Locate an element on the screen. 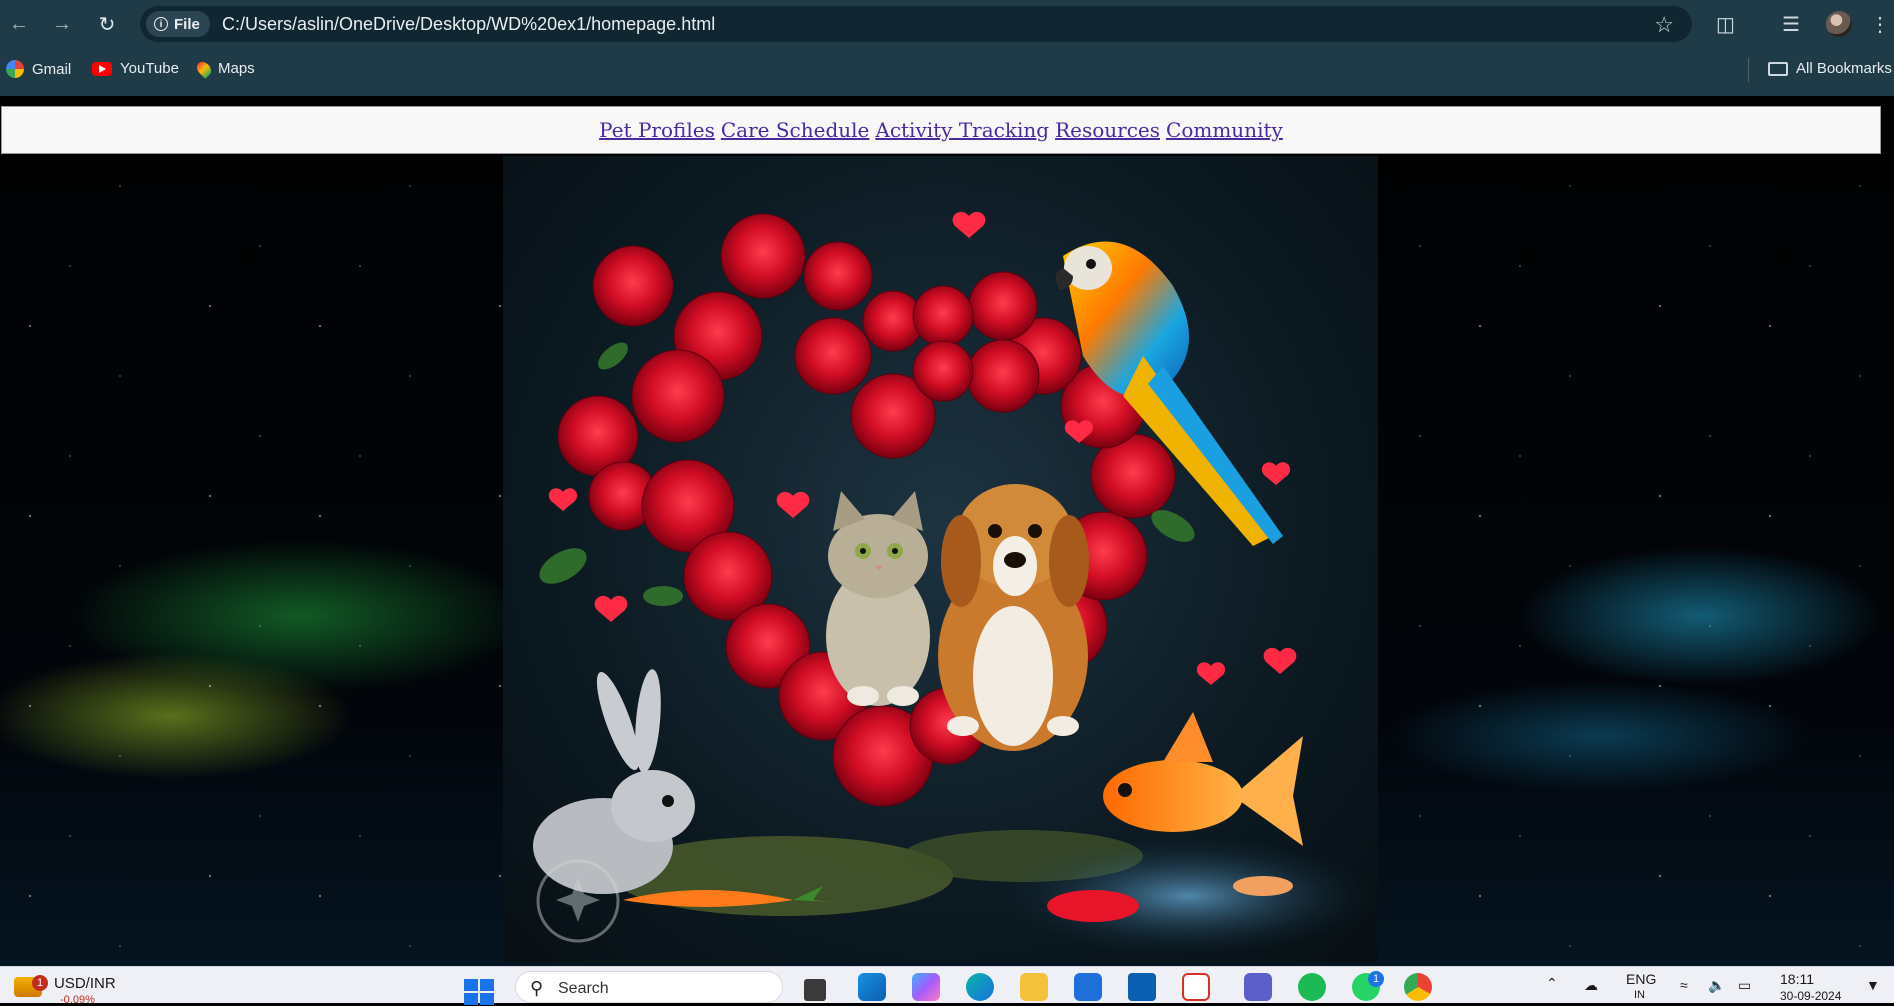 This screenshot has width=1894, height=1006. nav-link-pet-profiles: Pet Profiles is located at coordinates (657, 130).